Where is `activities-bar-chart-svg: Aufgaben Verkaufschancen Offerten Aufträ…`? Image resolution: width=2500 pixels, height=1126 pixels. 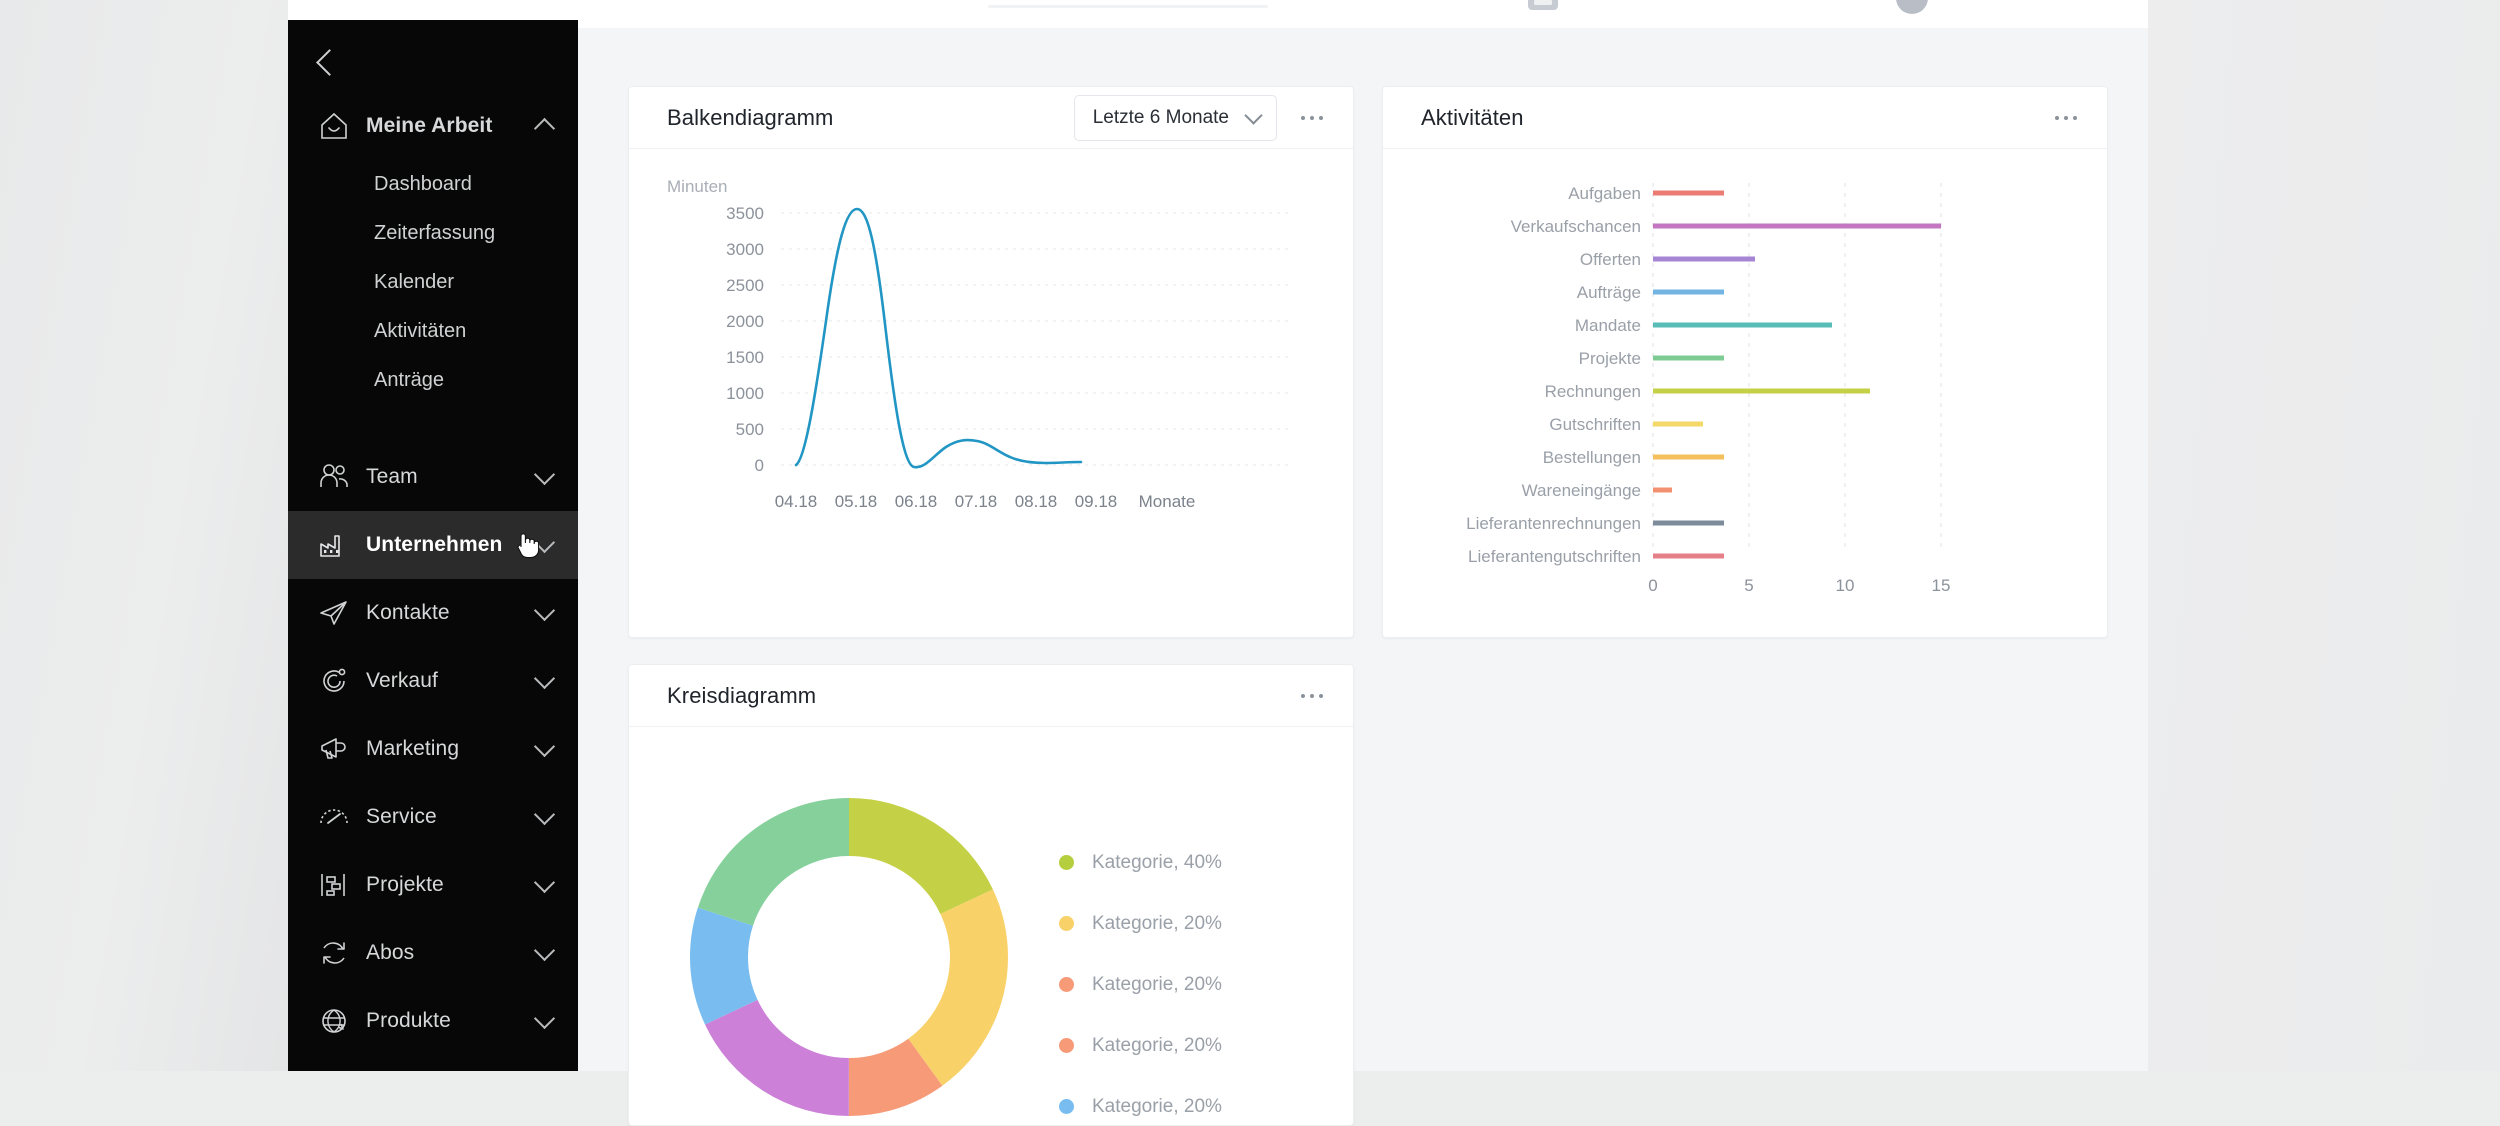
activities-bar-chart-svg: Aufgaben Verkaufschancen Offerten Aufträ… is located at coordinates (1708, 389).